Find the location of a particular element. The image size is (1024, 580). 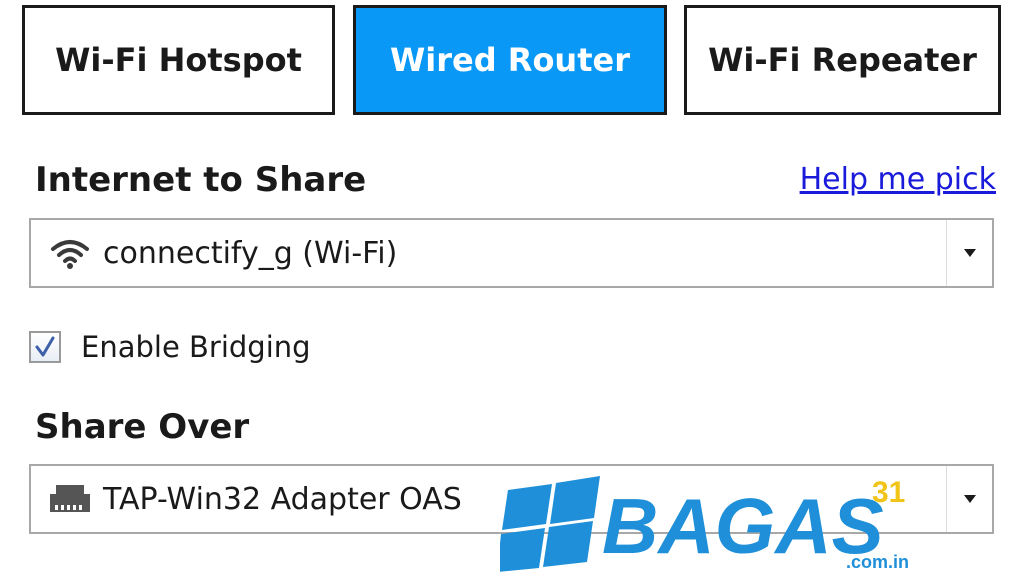

wifi-icon is located at coordinates (70, 253).